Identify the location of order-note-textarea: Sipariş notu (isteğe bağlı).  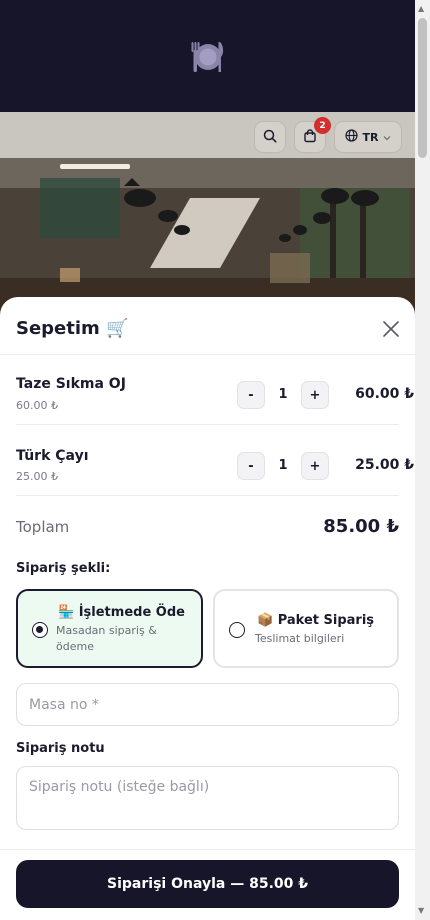
(207, 798).